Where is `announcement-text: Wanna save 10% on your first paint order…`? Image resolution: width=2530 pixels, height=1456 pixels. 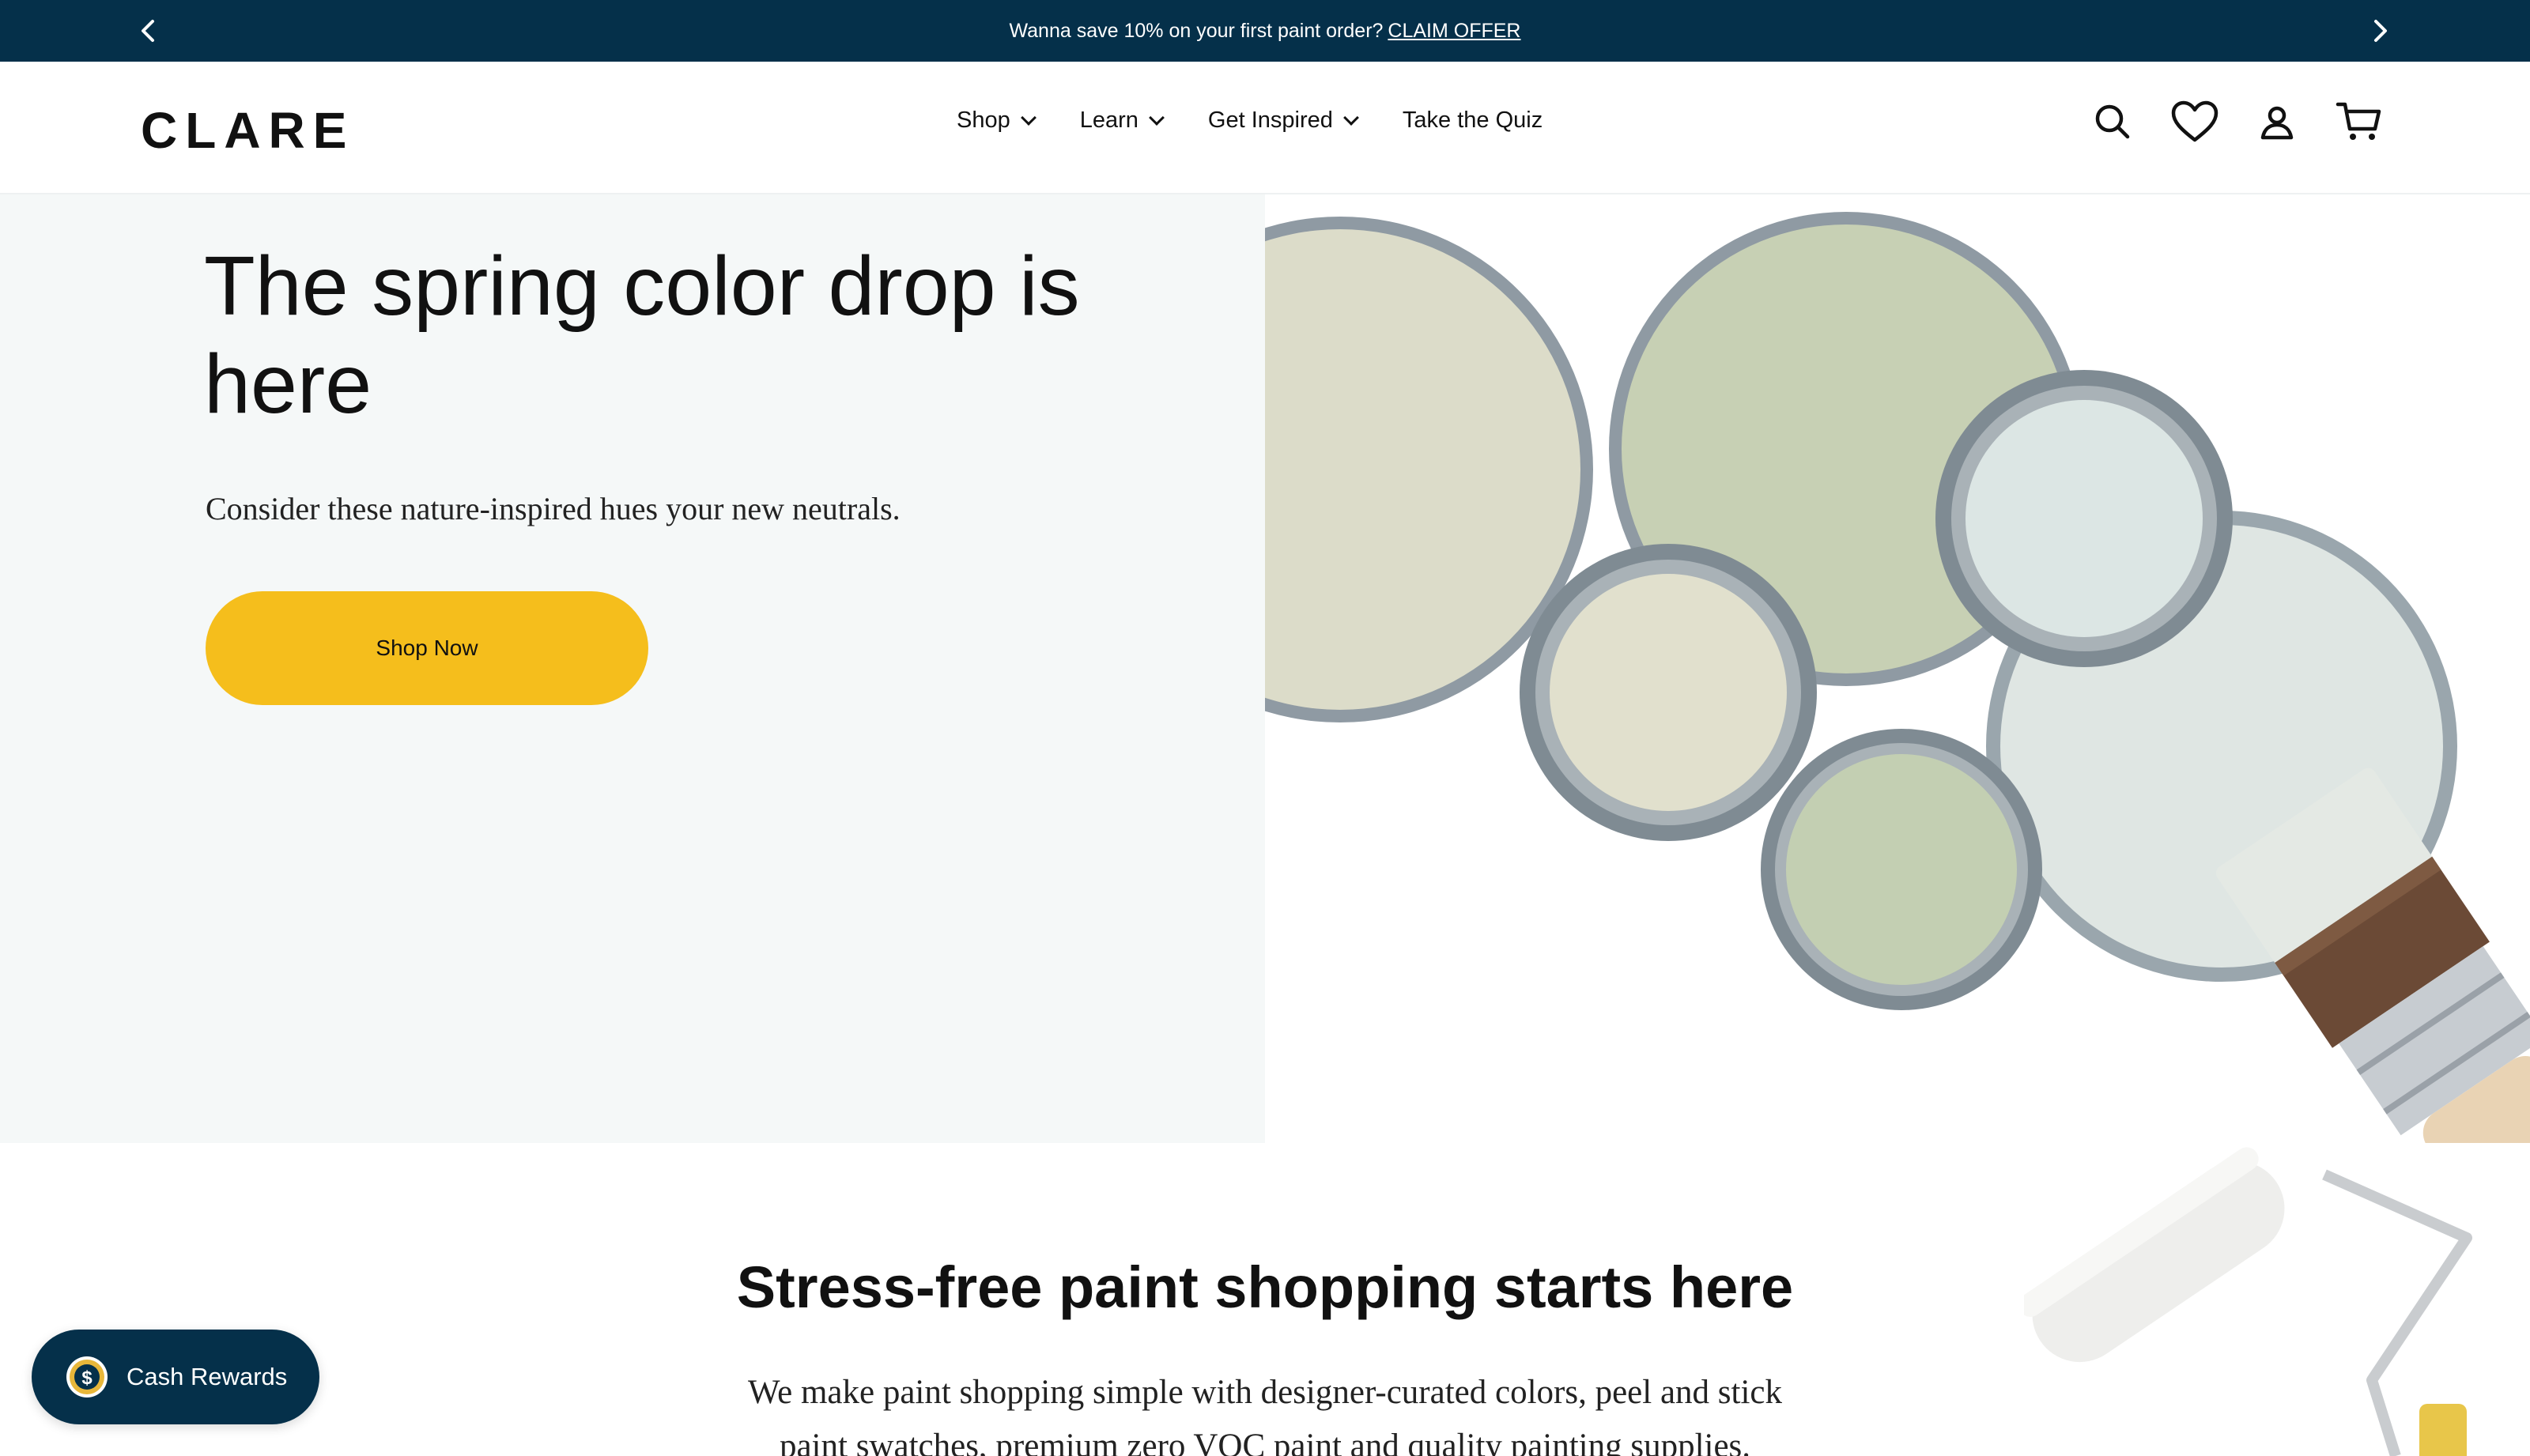
announcement-text: Wanna save 10% on your first paint order… is located at coordinates (1196, 30).